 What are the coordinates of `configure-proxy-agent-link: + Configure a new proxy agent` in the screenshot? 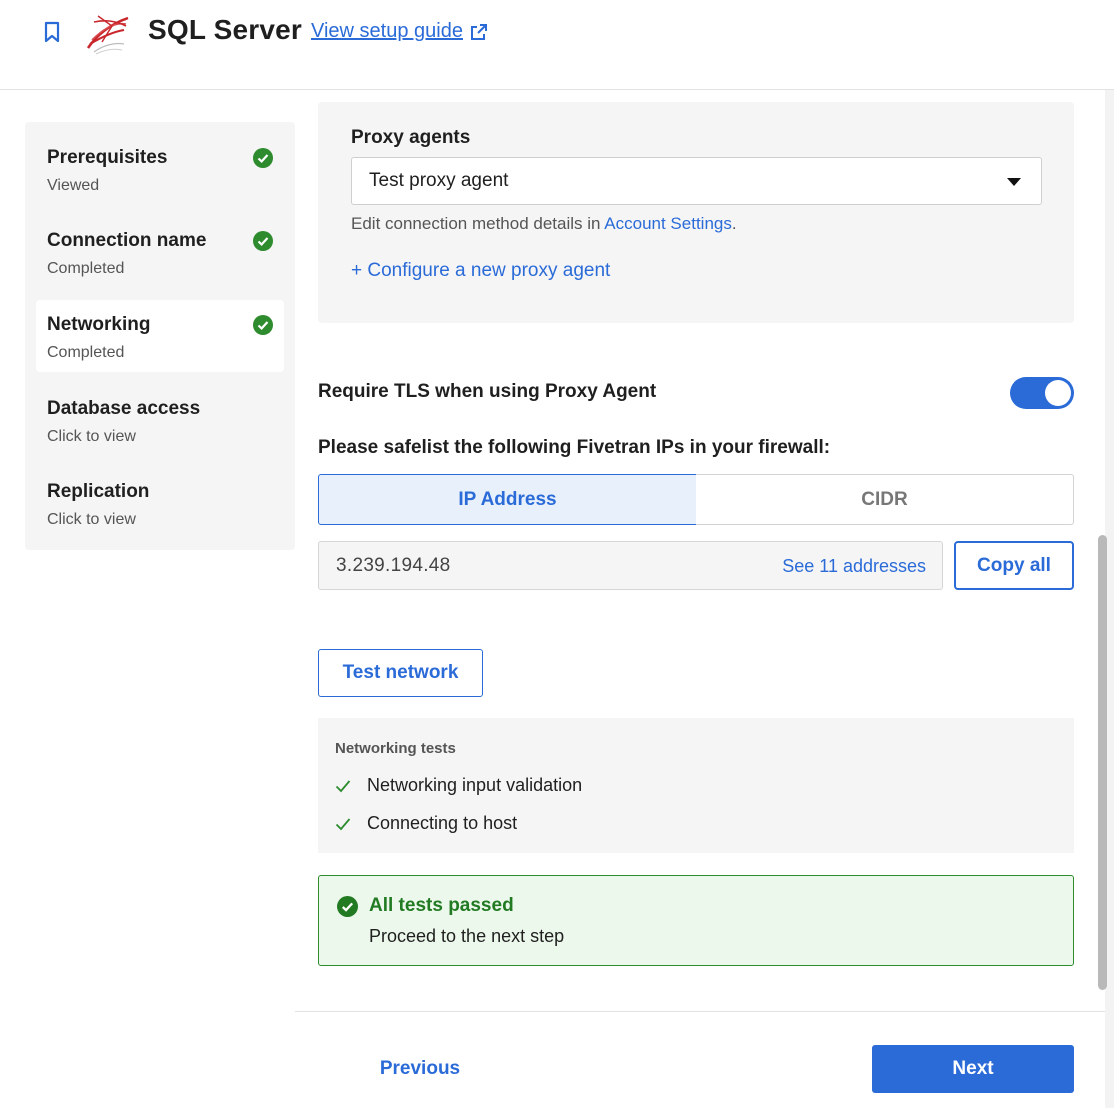 It's located at (480, 271).